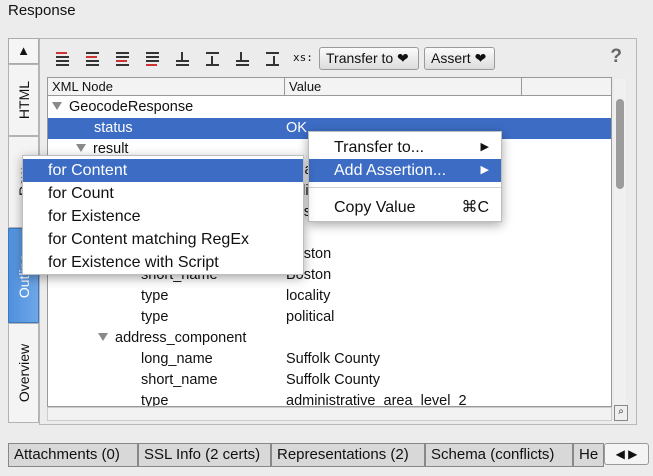  What do you see at coordinates (459, 58) in the screenshot?
I see `assert-button: Assert ❤` at bounding box center [459, 58].